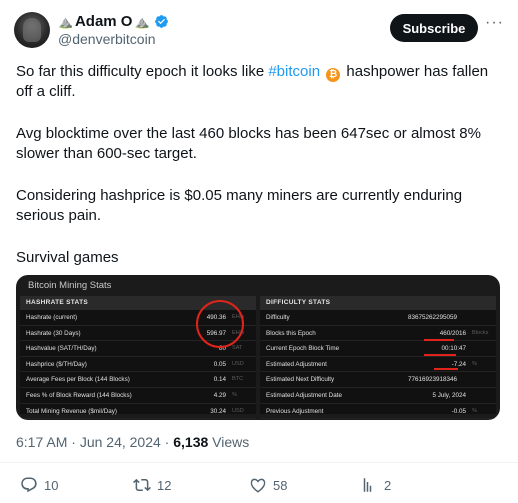 This screenshot has height=503, width=518. I want to click on avatar-figure, so click(32, 30).